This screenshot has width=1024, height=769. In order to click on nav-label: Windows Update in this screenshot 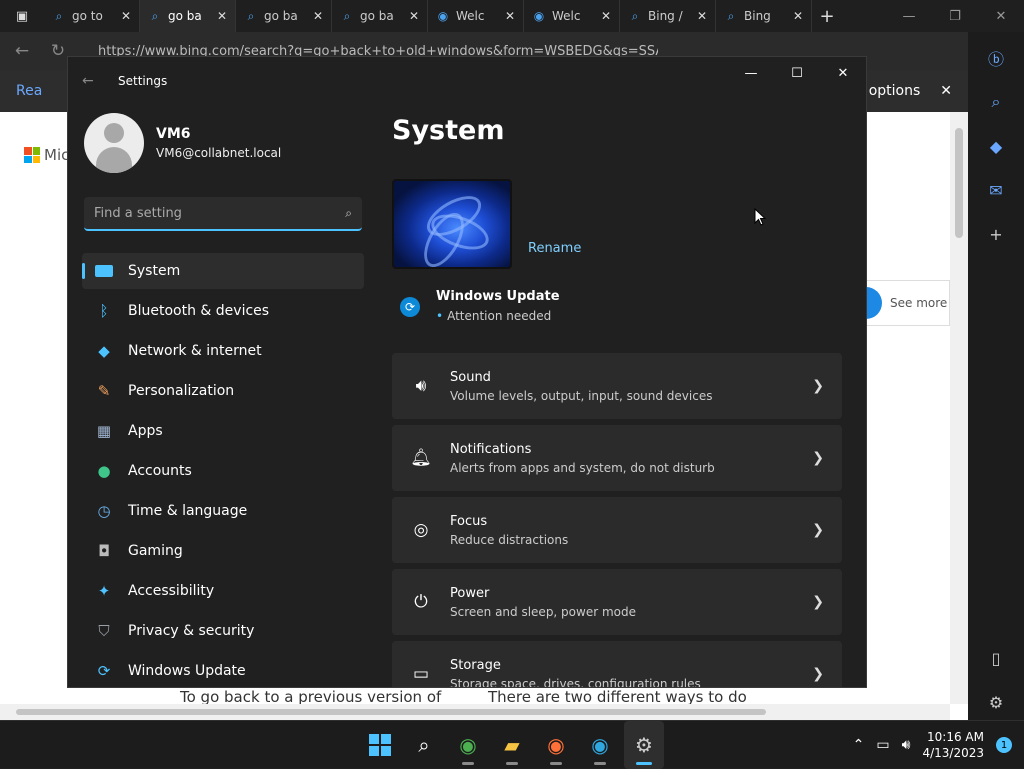, I will do `click(187, 671)`.